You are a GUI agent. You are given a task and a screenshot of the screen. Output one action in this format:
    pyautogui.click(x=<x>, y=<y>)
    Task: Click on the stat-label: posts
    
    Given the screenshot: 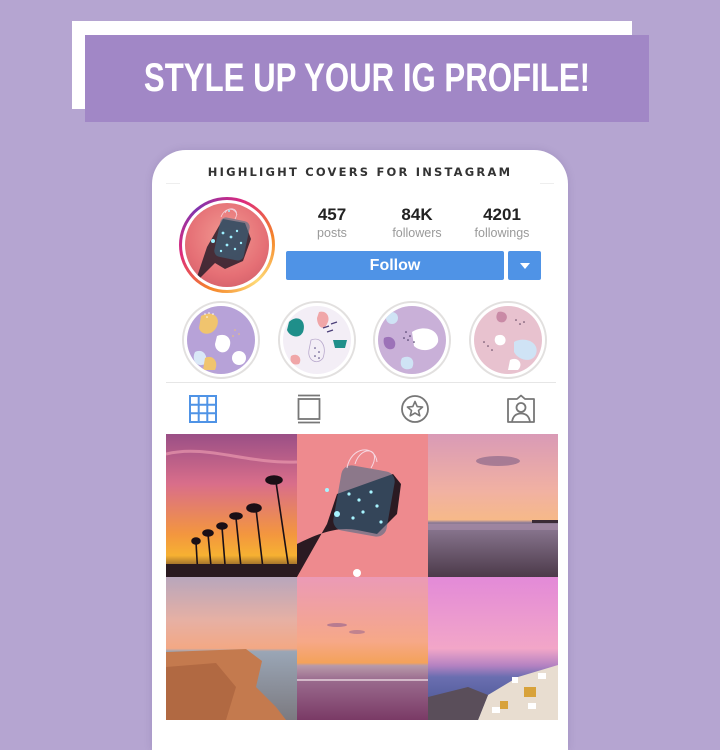 What is the action you would take?
    pyautogui.click(x=332, y=233)
    